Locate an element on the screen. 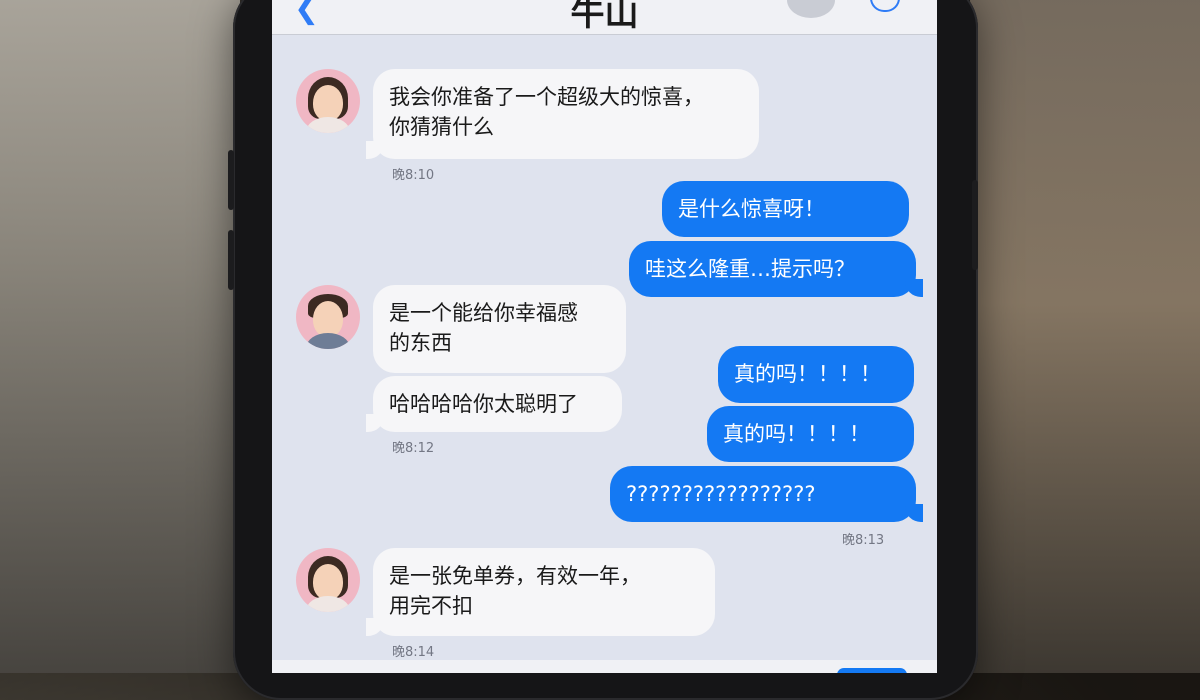  send-button is located at coordinates (872, 670).